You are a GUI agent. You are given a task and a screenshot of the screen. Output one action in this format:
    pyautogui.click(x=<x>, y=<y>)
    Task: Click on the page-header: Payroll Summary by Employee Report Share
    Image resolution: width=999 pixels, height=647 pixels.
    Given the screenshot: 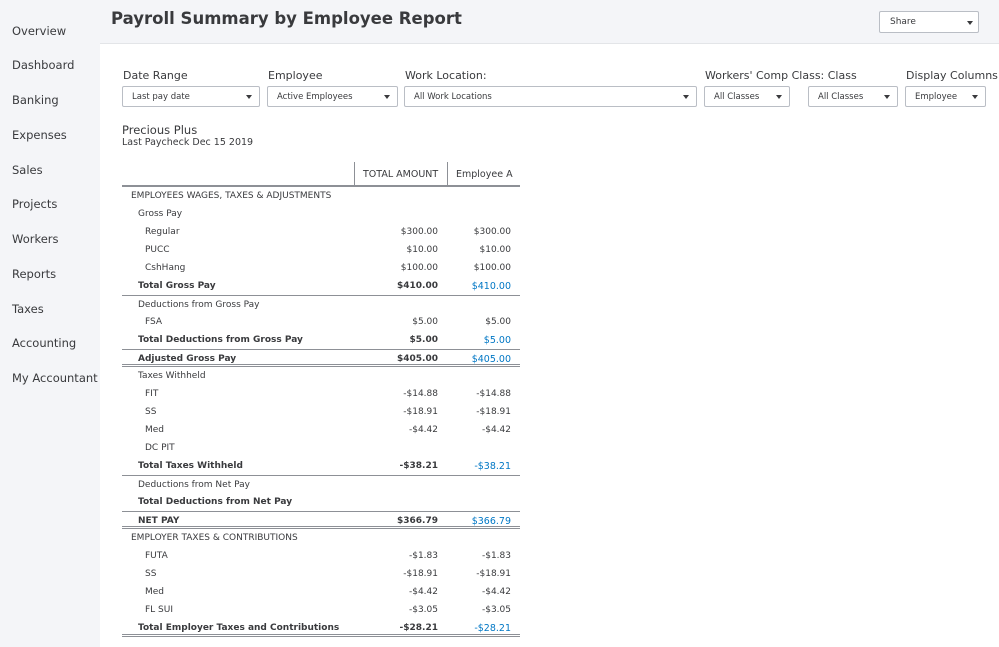 What is the action you would take?
    pyautogui.click(x=549, y=22)
    